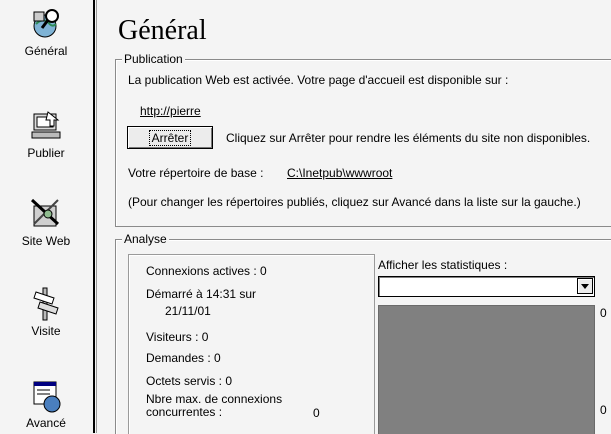  I want to click on nav-divider, so click(94, 216).